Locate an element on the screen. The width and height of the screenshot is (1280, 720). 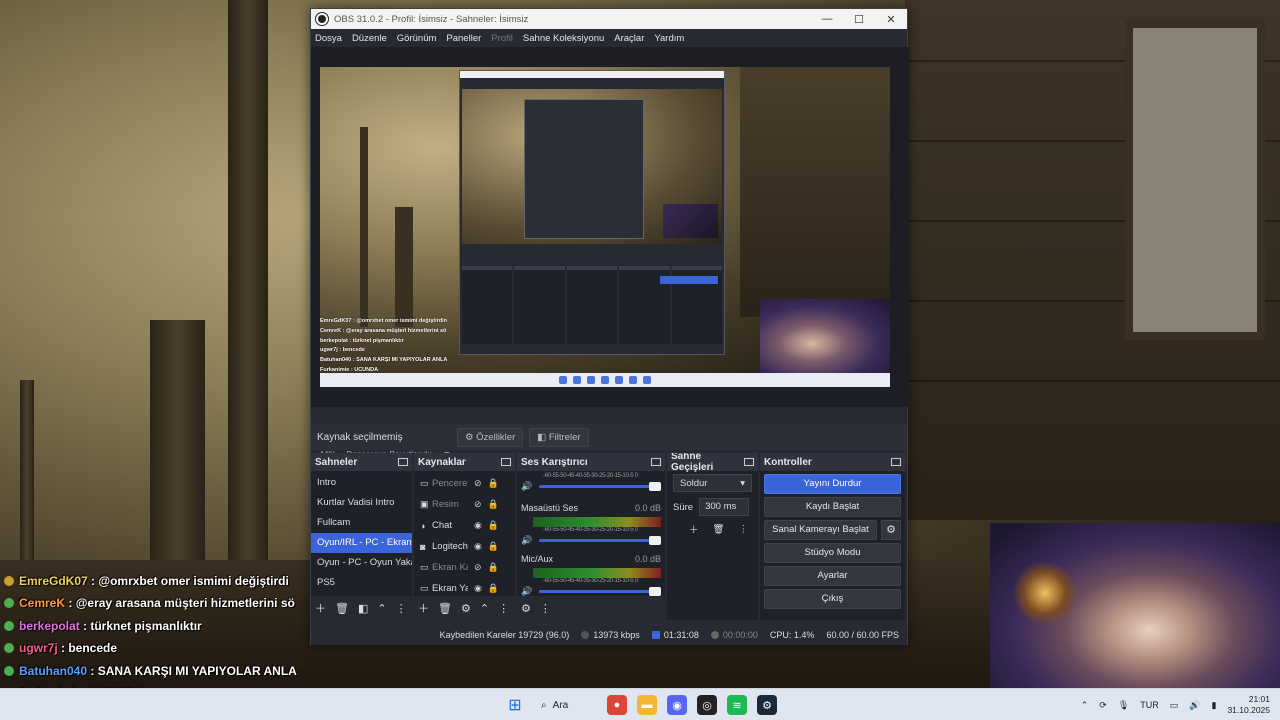
start-record-button: Kaydı Başlat is located at coordinates (832, 507).